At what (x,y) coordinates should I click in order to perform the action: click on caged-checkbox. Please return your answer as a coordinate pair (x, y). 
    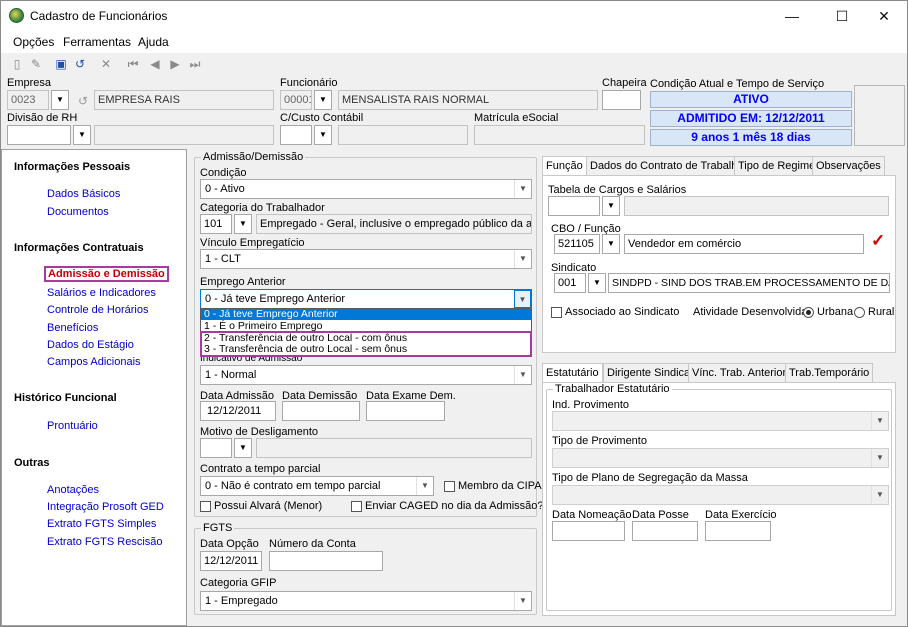
    Looking at the image, I should click on (356, 506).